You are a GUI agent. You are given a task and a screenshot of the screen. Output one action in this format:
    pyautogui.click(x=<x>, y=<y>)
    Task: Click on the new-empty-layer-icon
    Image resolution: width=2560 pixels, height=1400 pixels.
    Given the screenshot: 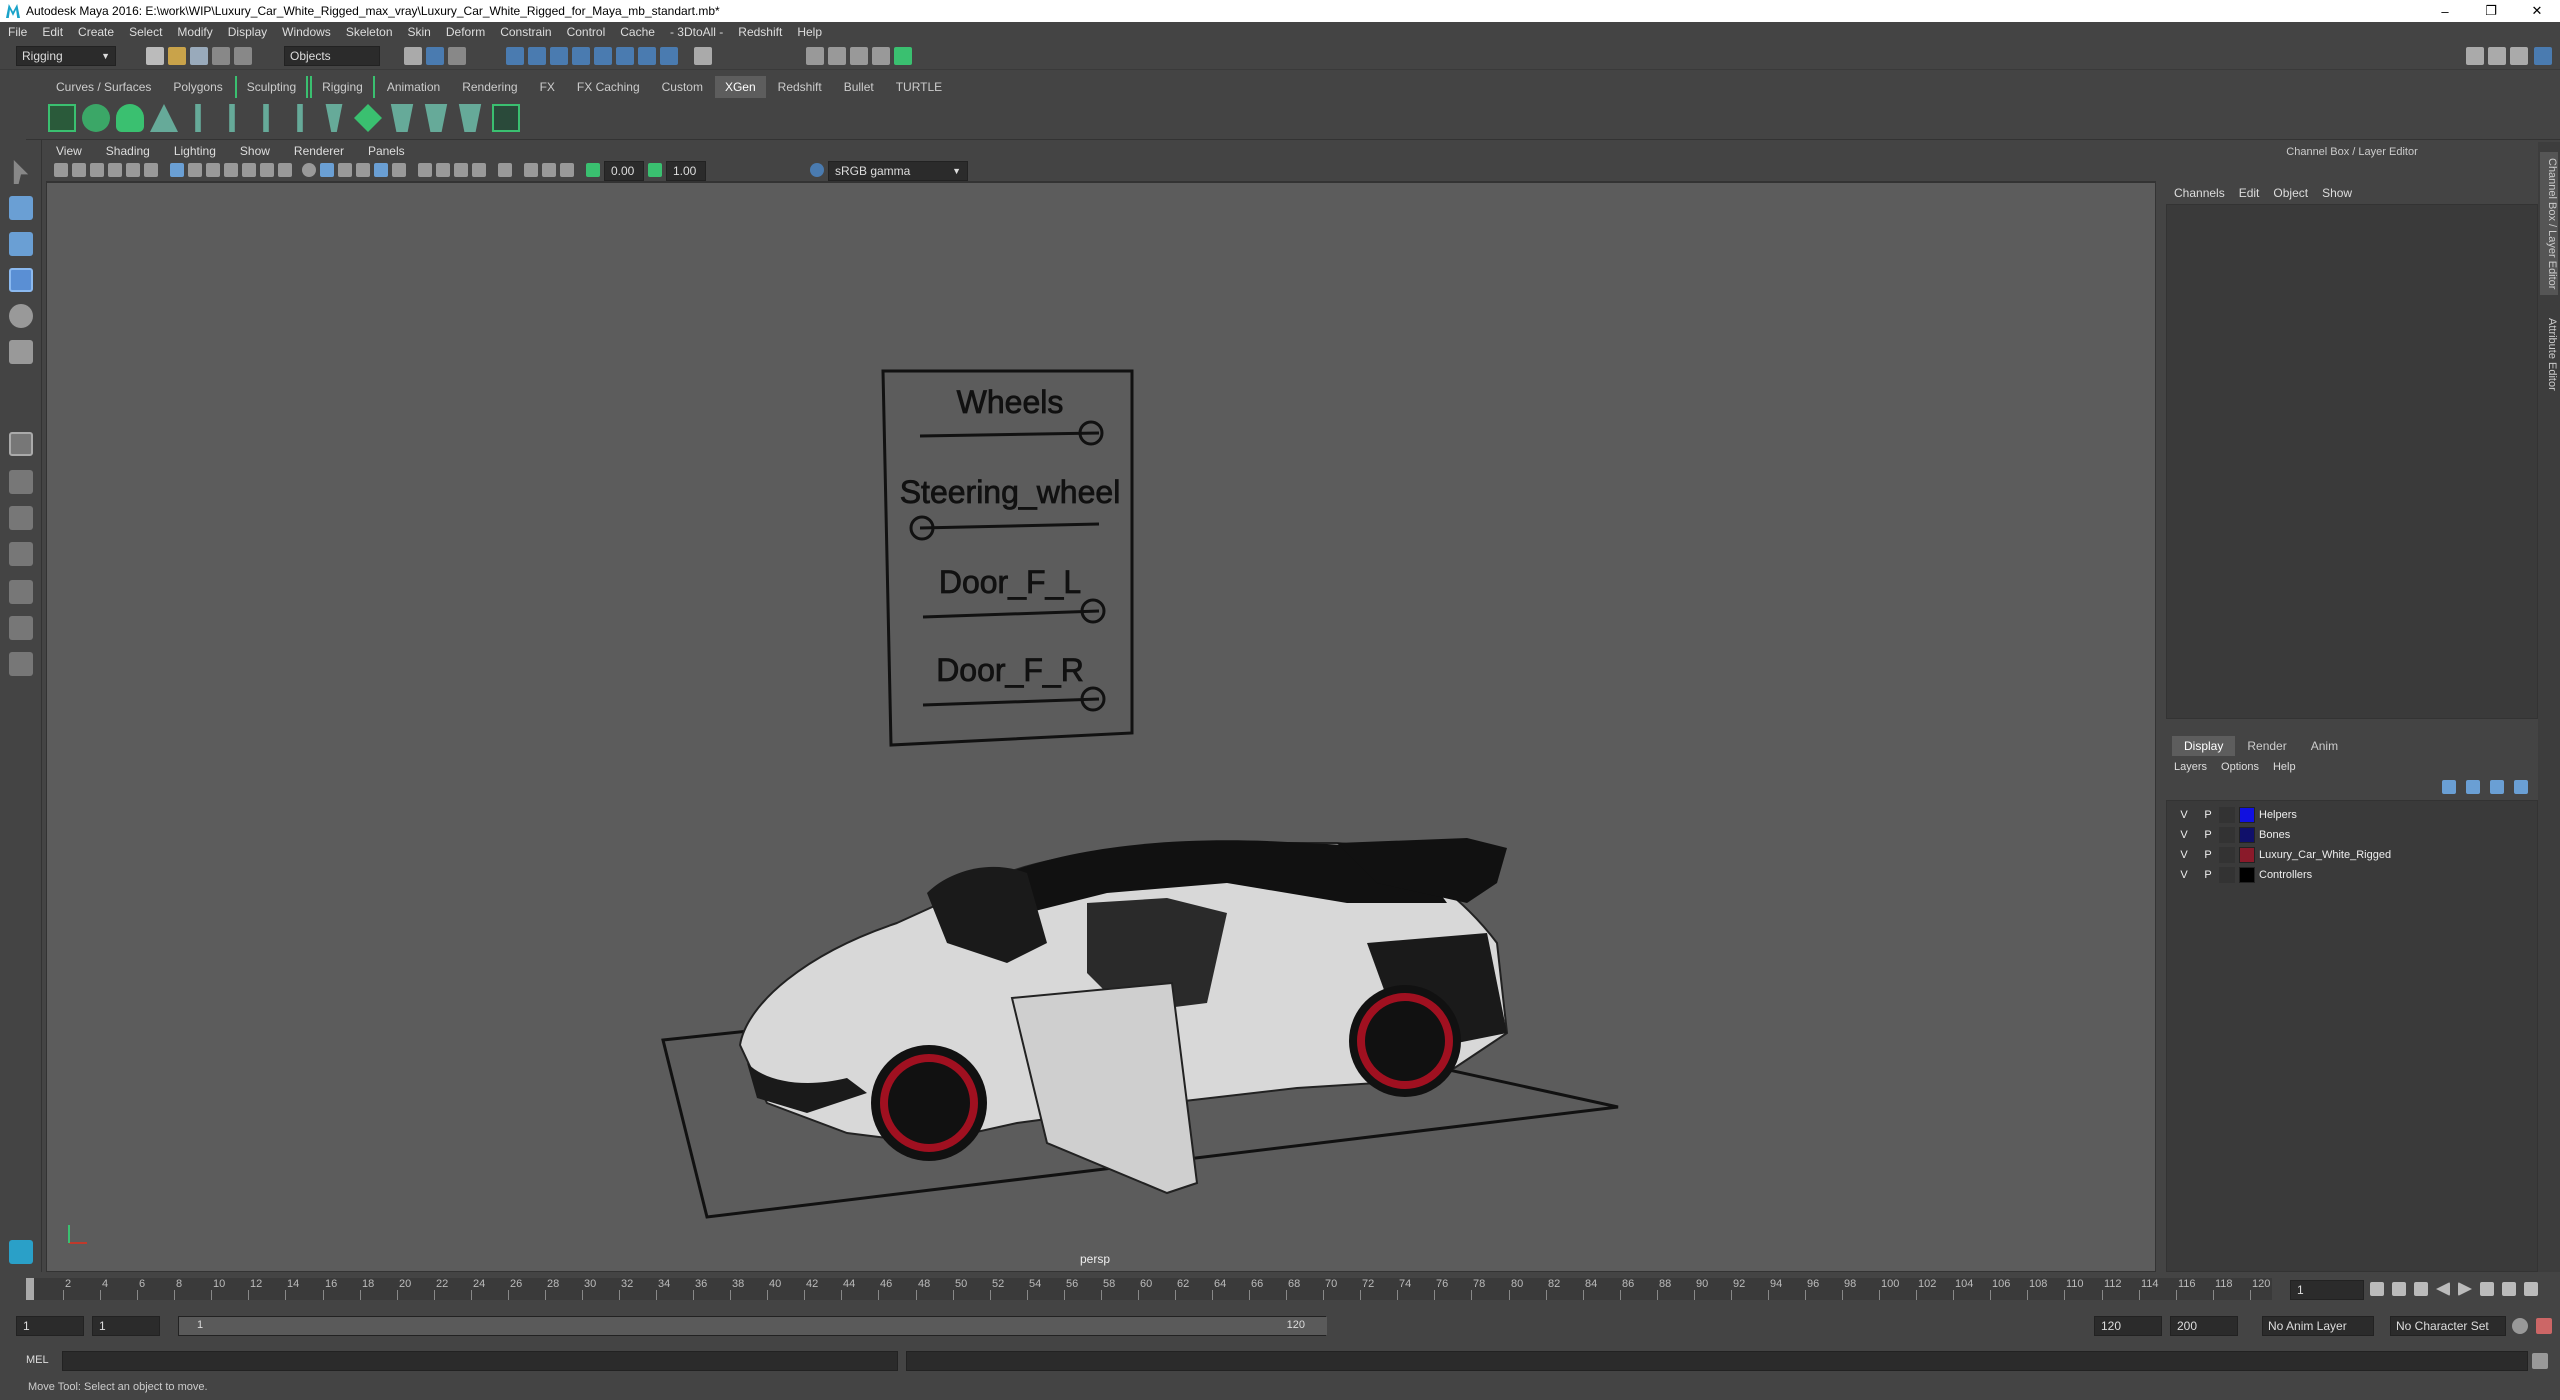 What is the action you would take?
    pyautogui.click(x=2497, y=787)
    